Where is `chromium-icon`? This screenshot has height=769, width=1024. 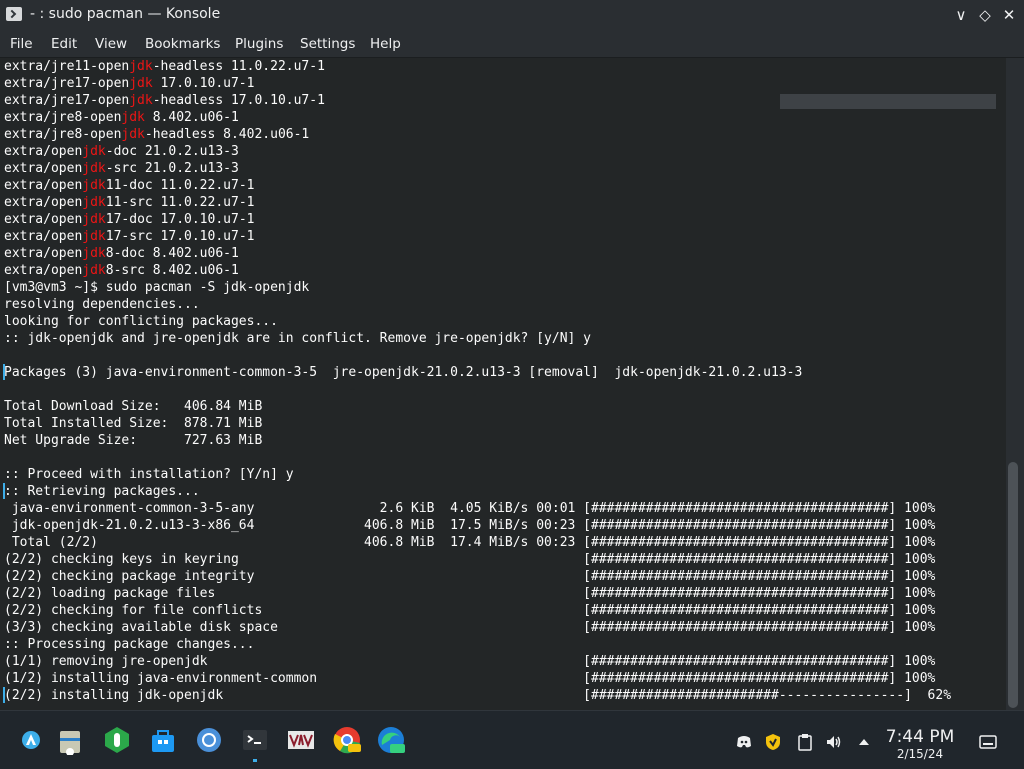
chromium-icon is located at coordinates (209, 740).